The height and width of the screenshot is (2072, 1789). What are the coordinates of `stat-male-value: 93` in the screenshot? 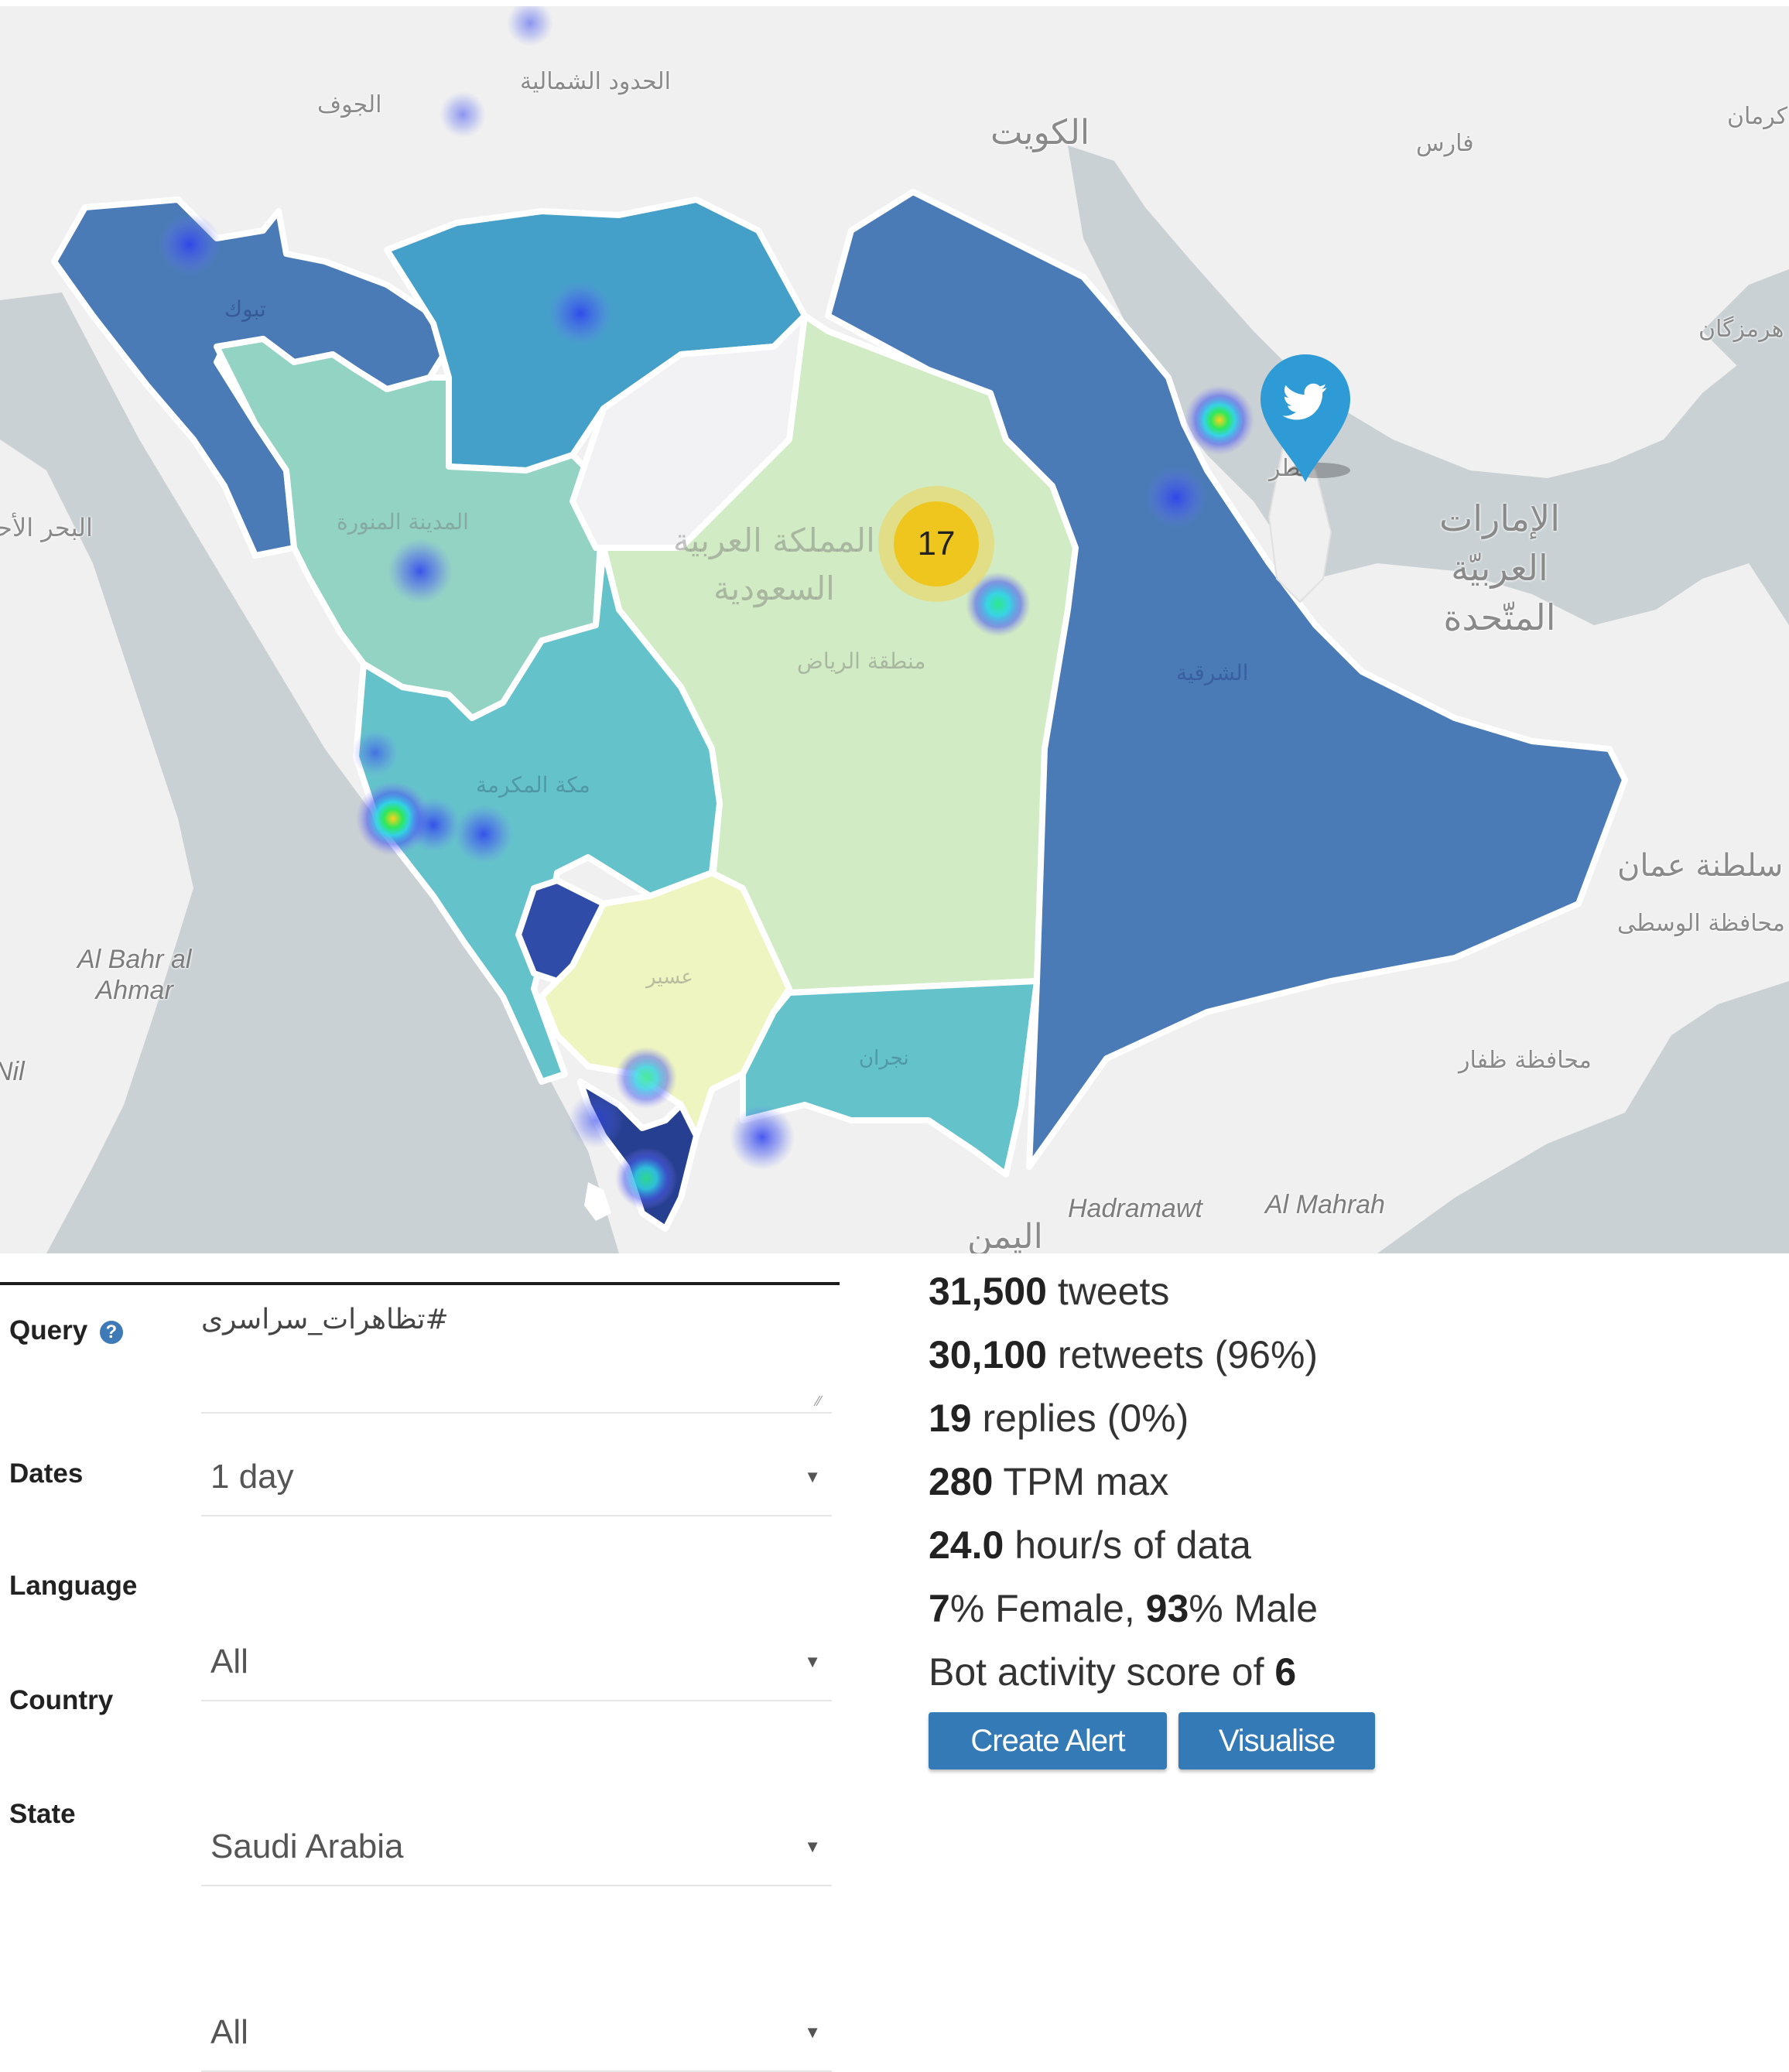 It's located at (1167, 1608).